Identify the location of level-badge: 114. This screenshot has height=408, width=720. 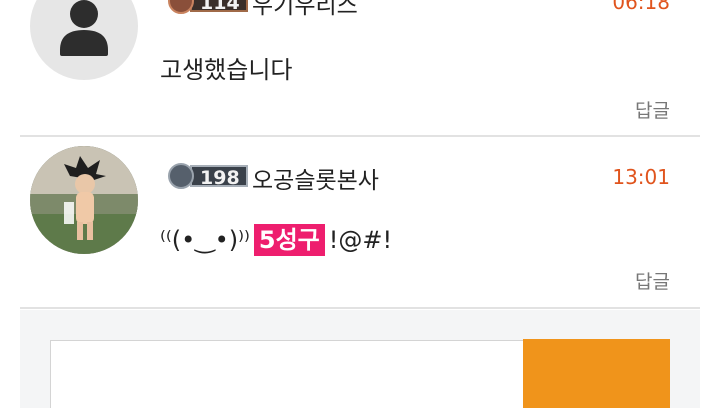
(208, 7).